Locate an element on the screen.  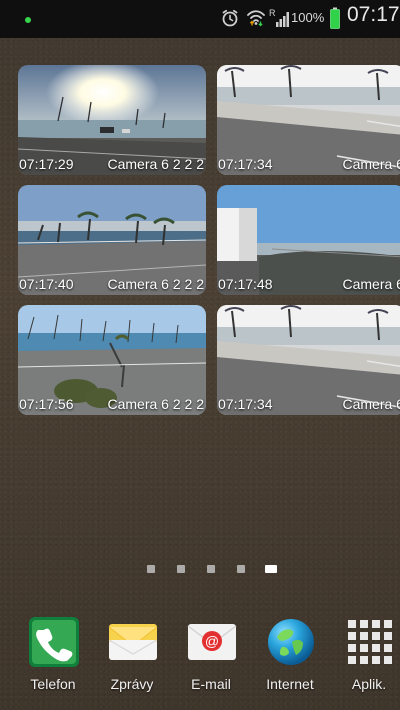
app-label: E-mail is located at coordinates (211, 684).